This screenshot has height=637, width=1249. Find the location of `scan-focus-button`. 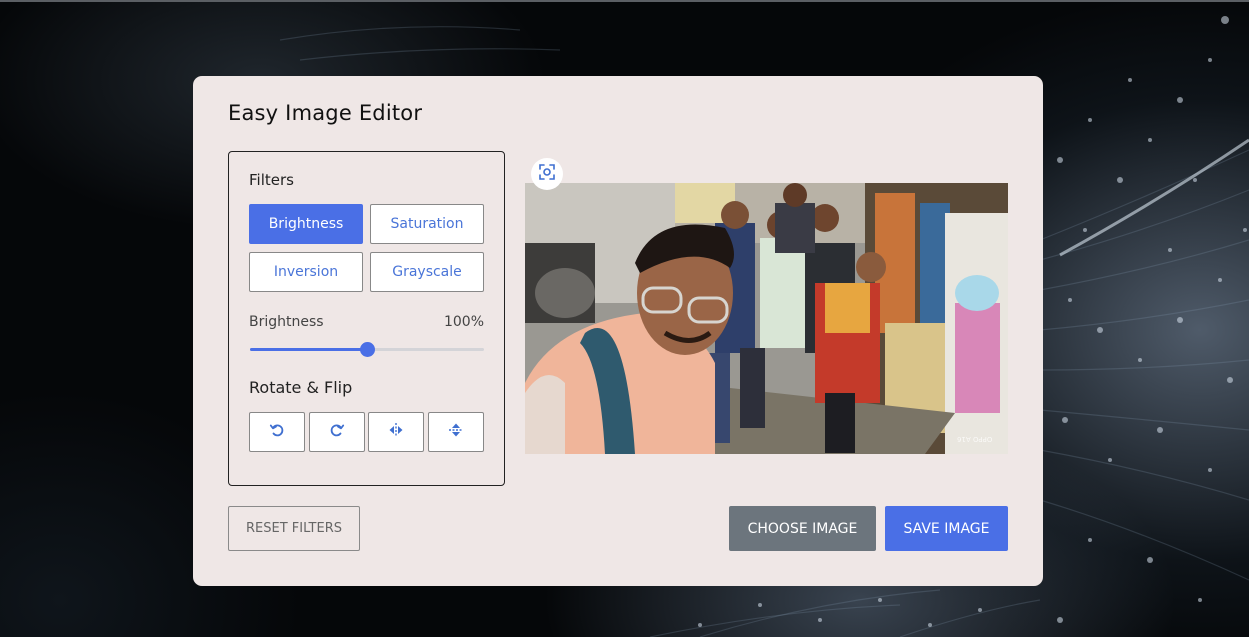

scan-focus-button is located at coordinates (547, 174).